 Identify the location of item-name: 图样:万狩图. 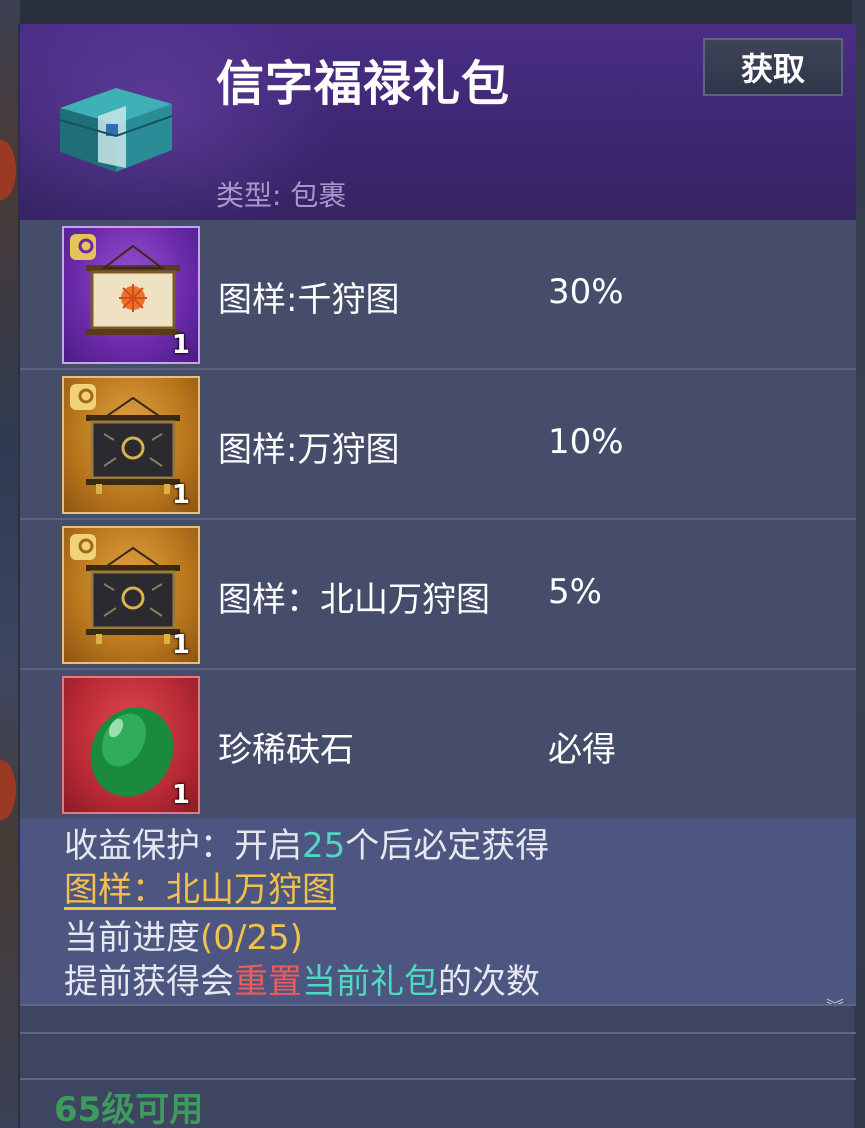
(309, 450).